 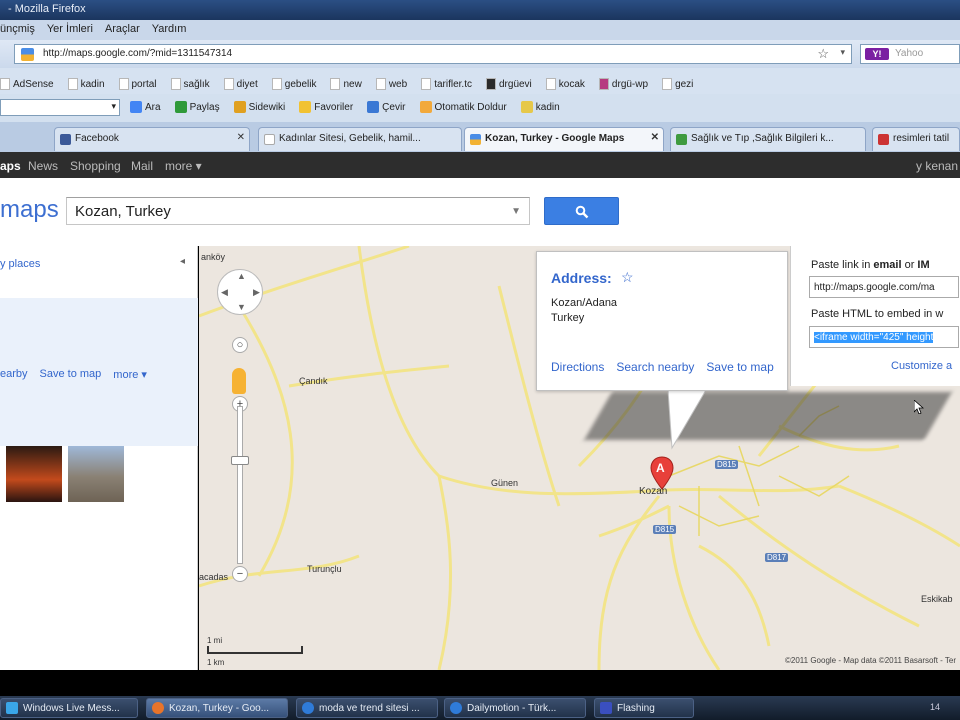 What do you see at coordinates (681, 139) in the screenshot?
I see `site-icon` at bounding box center [681, 139].